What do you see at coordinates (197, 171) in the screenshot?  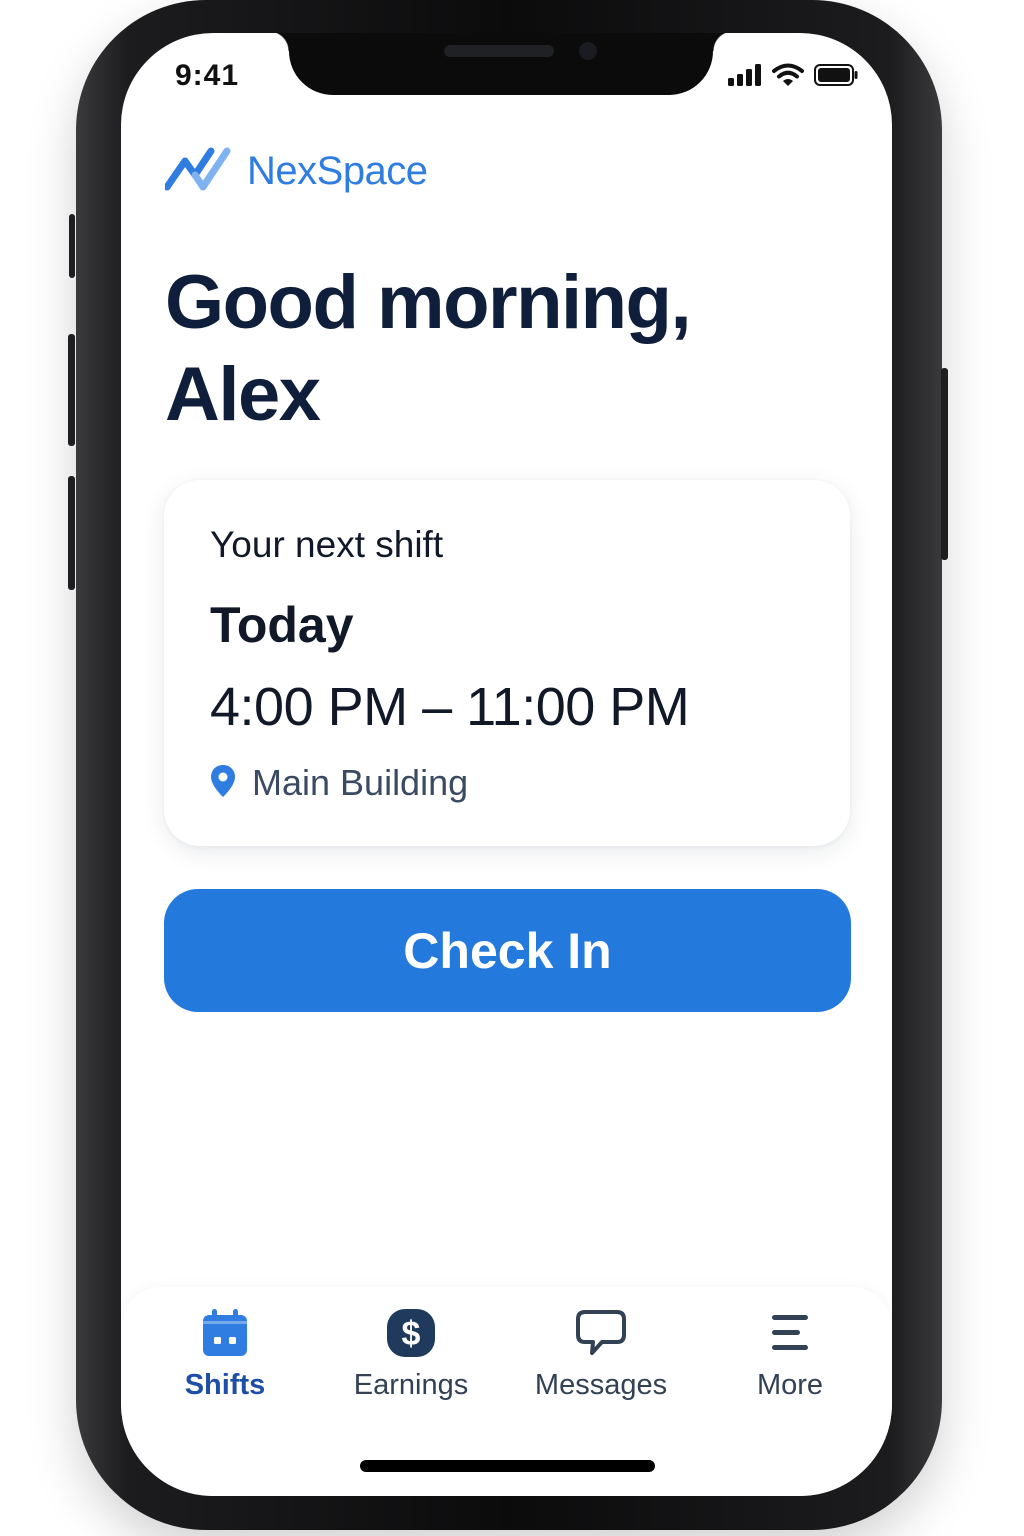 I see `nexspace-logo-icon` at bounding box center [197, 171].